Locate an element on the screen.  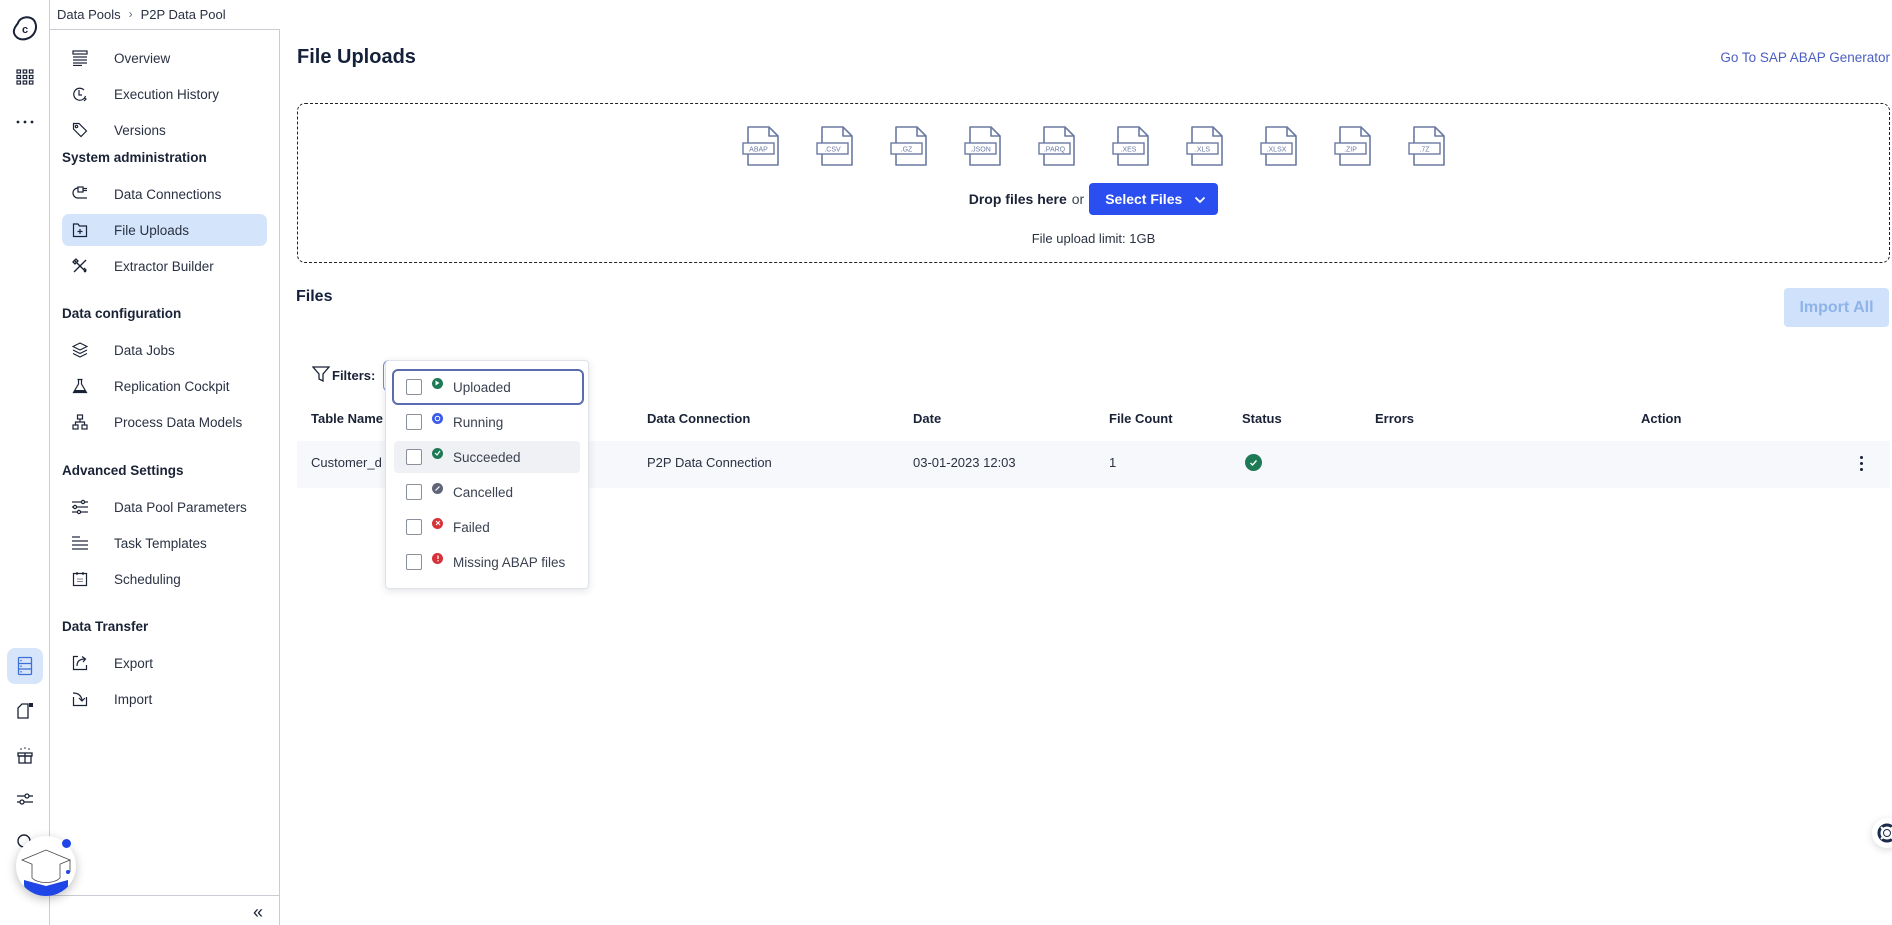
sidebar-item-replication-cockpit: Replication Cockpit is located at coordinates (164, 386).